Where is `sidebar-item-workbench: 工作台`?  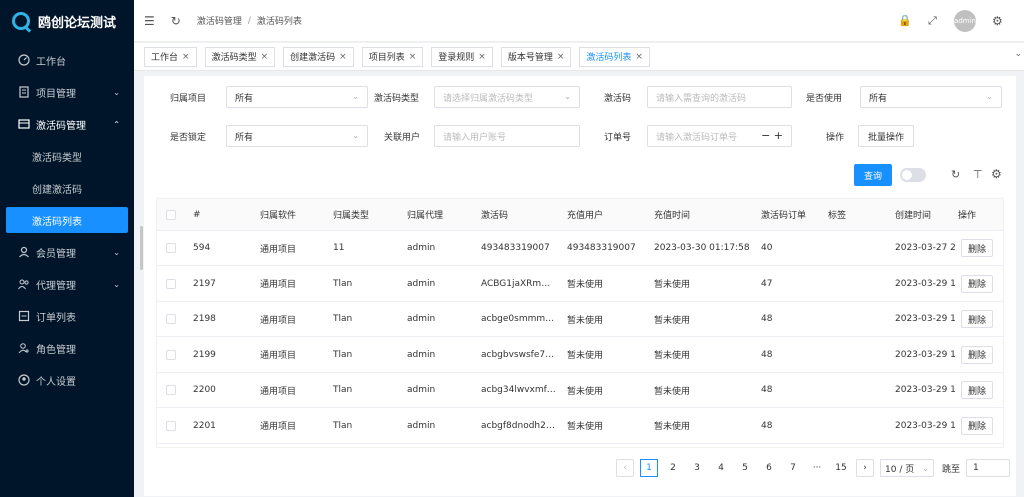
sidebar-item-workbench: 工作台 is located at coordinates (67, 60).